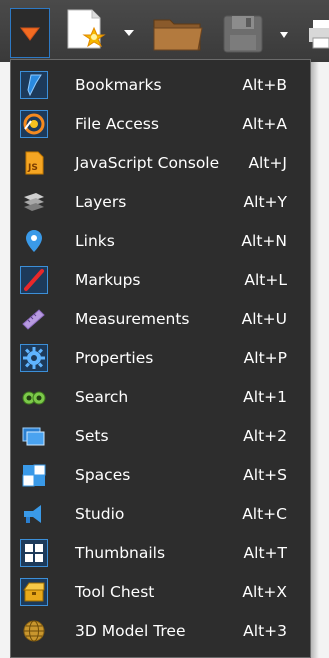  I want to click on menu-item-shortcut: Alt+L, so click(265, 280).